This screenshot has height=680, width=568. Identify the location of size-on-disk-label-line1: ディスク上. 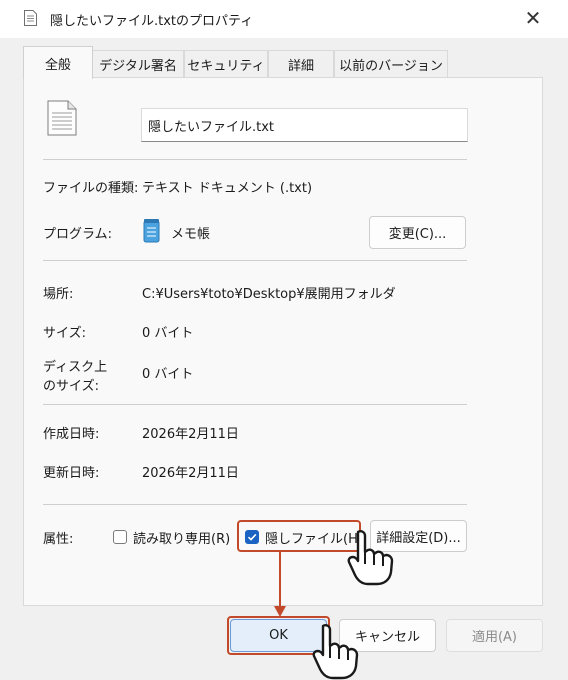
(75, 367).